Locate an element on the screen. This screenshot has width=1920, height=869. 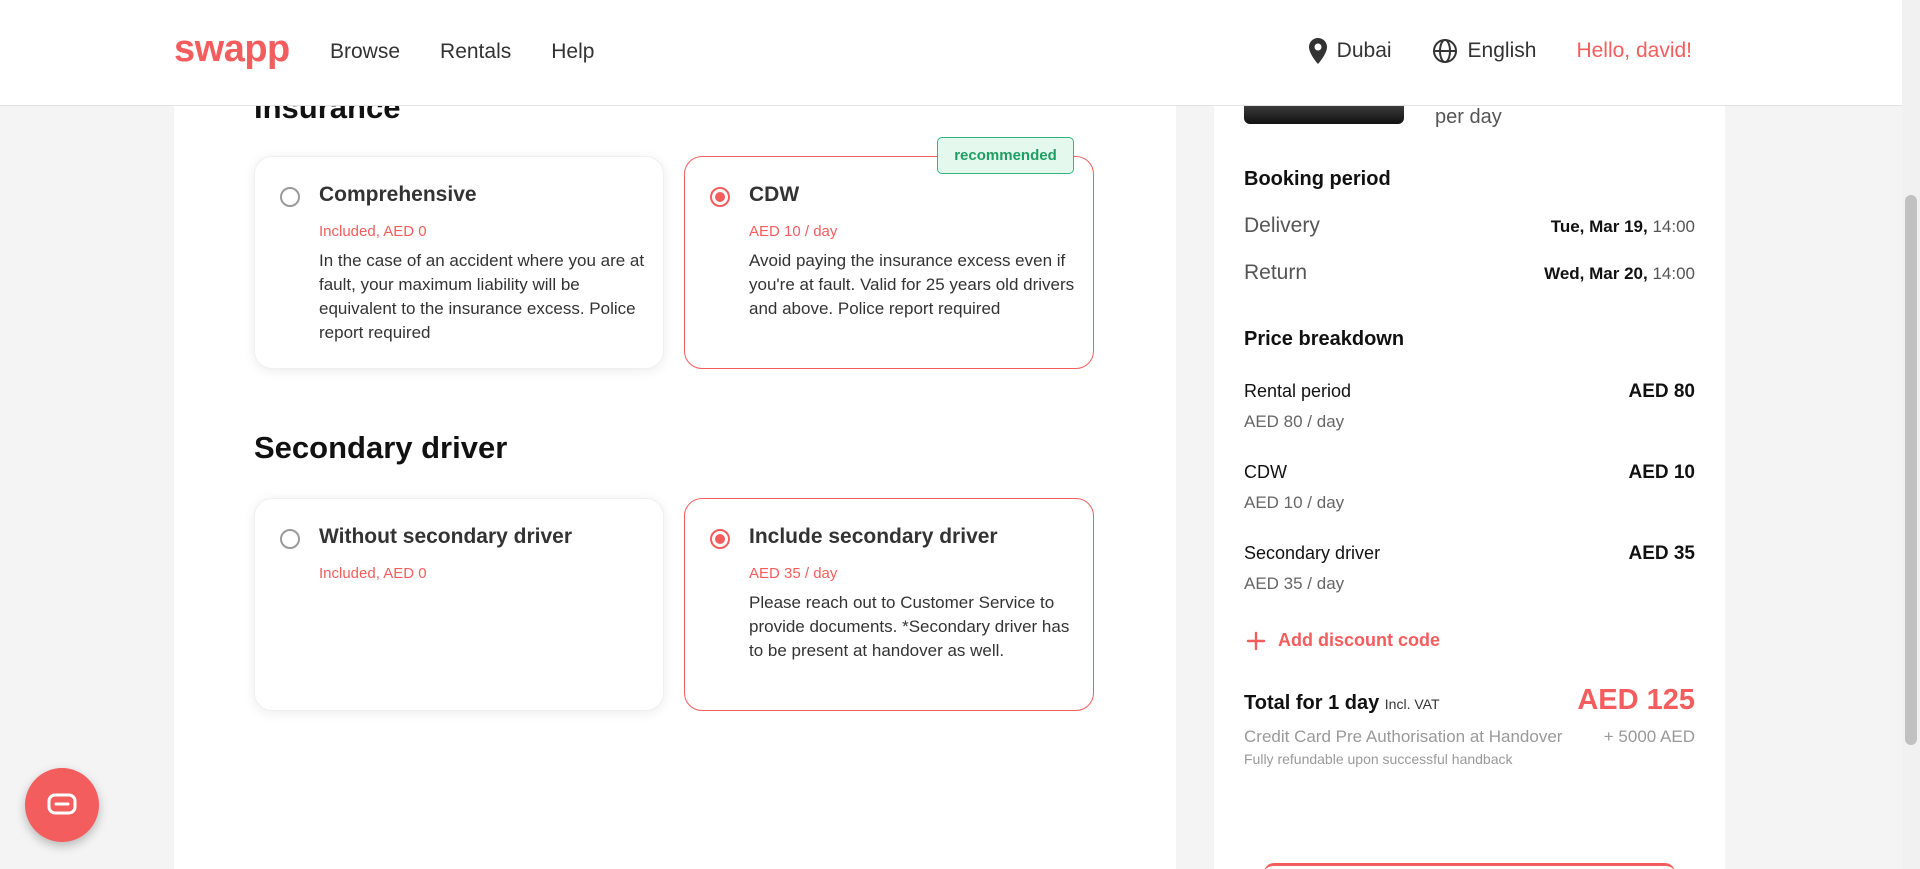
return-label: Return is located at coordinates (1276, 272).